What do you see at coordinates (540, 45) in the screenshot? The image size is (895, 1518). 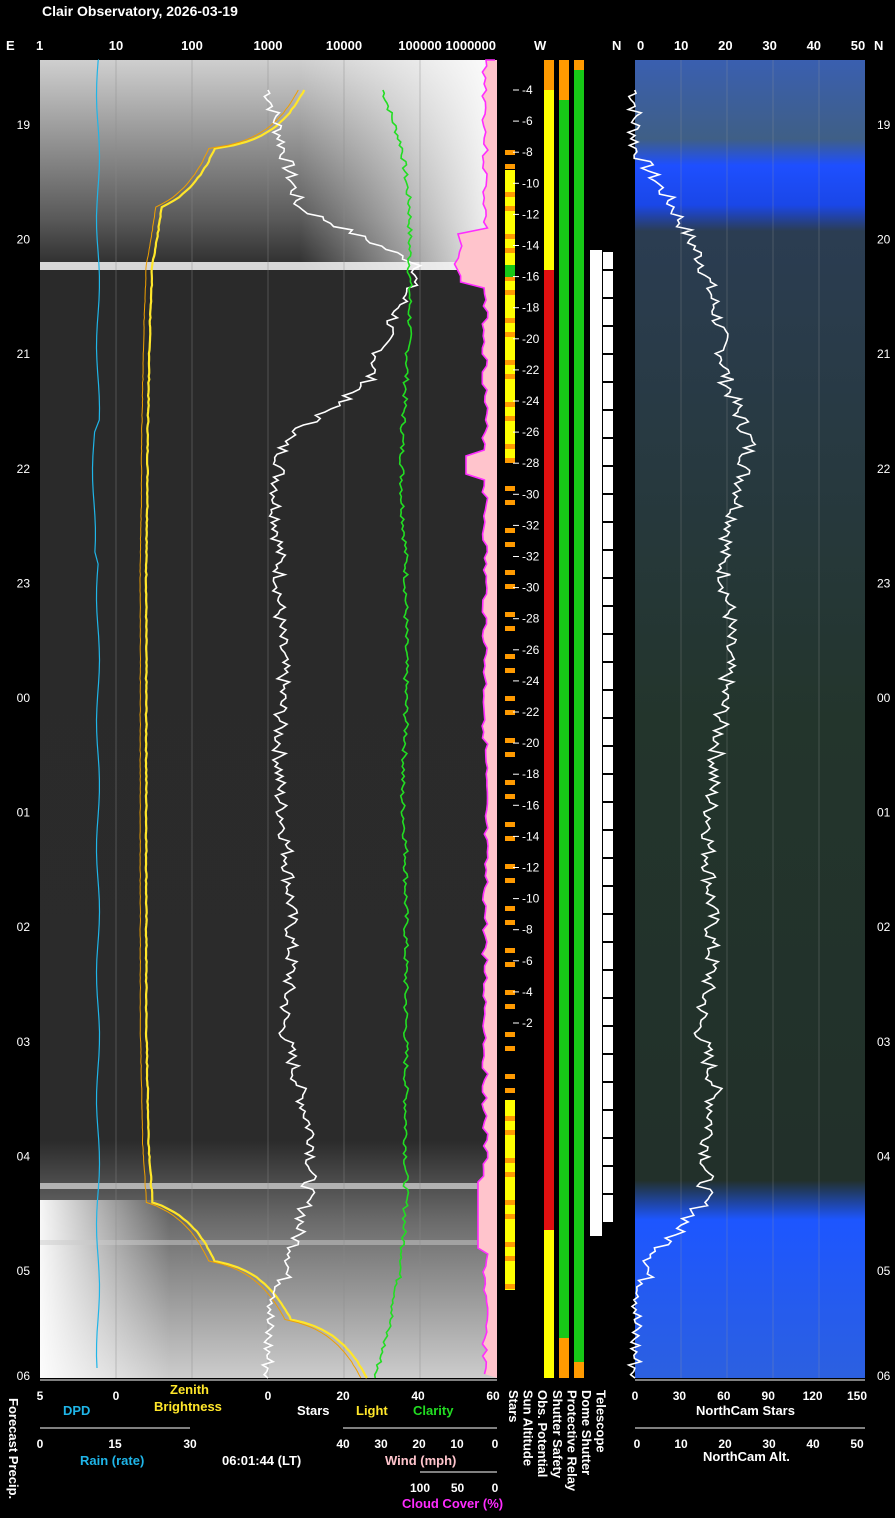 I see `compass-west-label: W` at bounding box center [540, 45].